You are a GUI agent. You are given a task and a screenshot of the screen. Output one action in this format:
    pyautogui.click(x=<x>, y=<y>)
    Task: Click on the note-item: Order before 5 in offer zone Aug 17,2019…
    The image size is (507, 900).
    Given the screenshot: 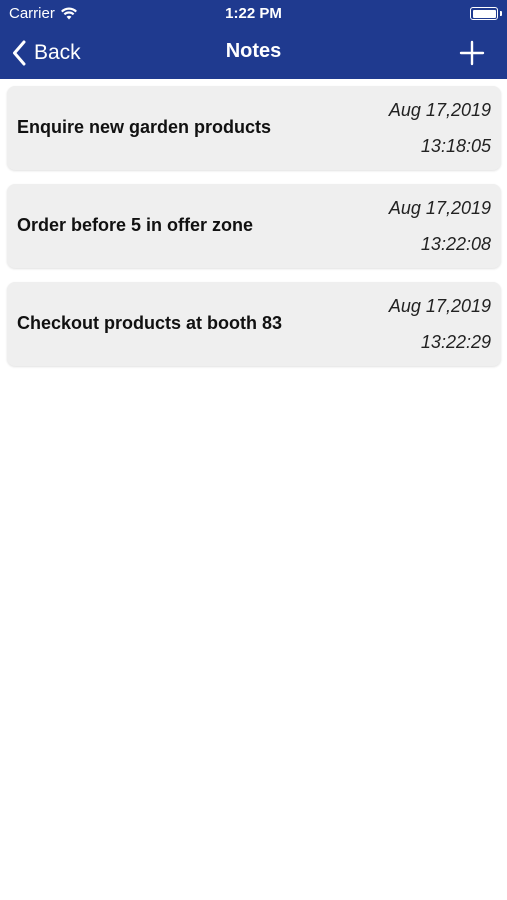 What is the action you would take?
    pyautogui.click(x=254, y=226)
    